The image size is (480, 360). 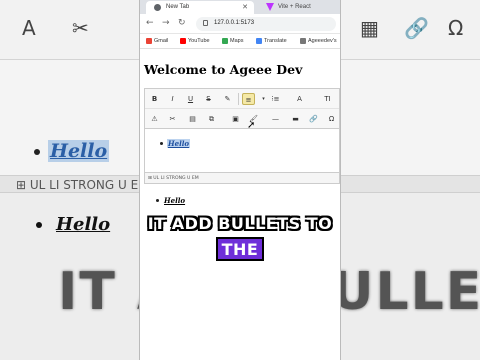 I want to click on tab-label: New Tab, so click(x=178, y=7).